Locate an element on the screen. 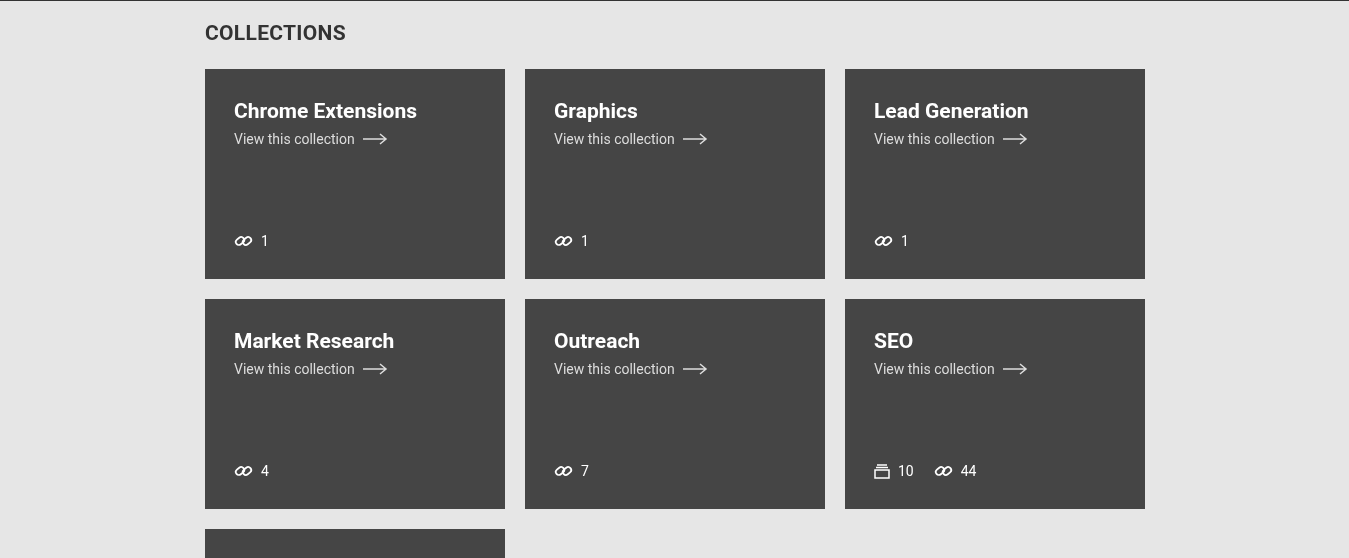  stack-icon is located at coordinates (882, 471).